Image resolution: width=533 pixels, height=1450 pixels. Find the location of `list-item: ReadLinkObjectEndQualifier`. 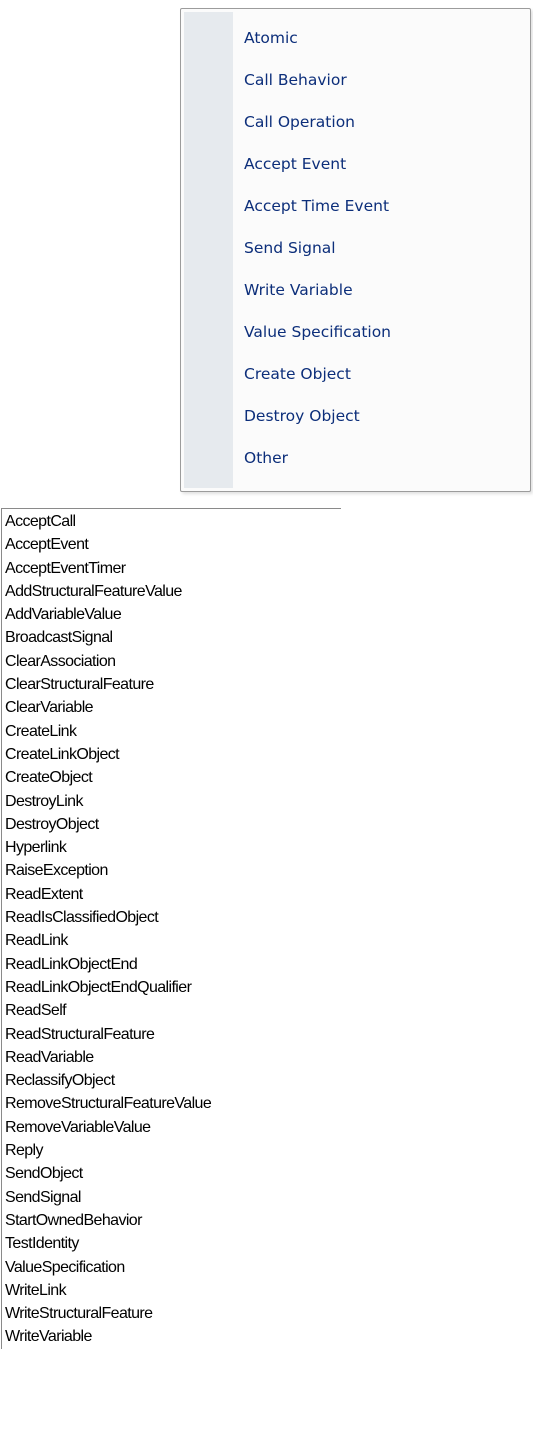

list-item: ReadLinkObjectEndQualifier is located at coordinates (173, 987).